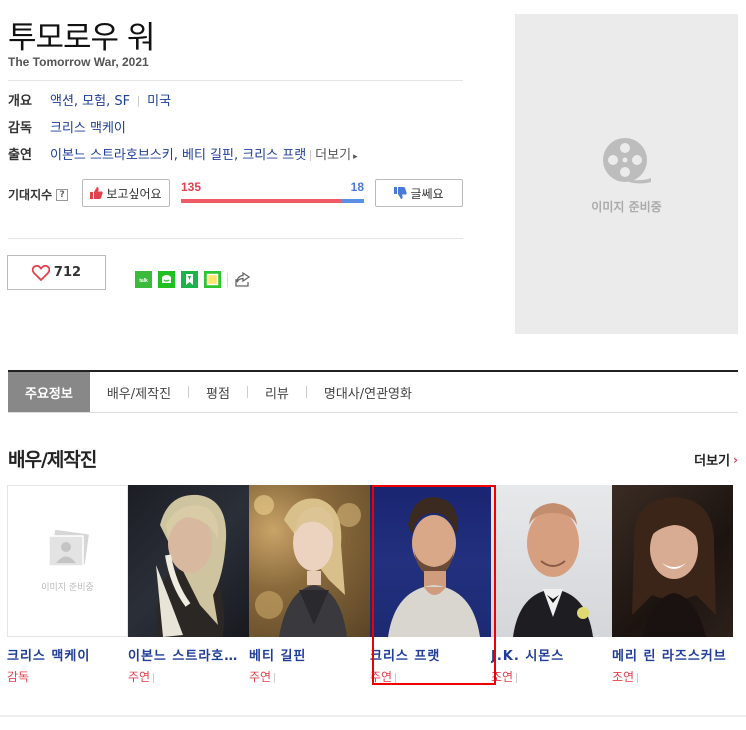  I want to click on cast-name: 베티 길핀, so click(309, 654).